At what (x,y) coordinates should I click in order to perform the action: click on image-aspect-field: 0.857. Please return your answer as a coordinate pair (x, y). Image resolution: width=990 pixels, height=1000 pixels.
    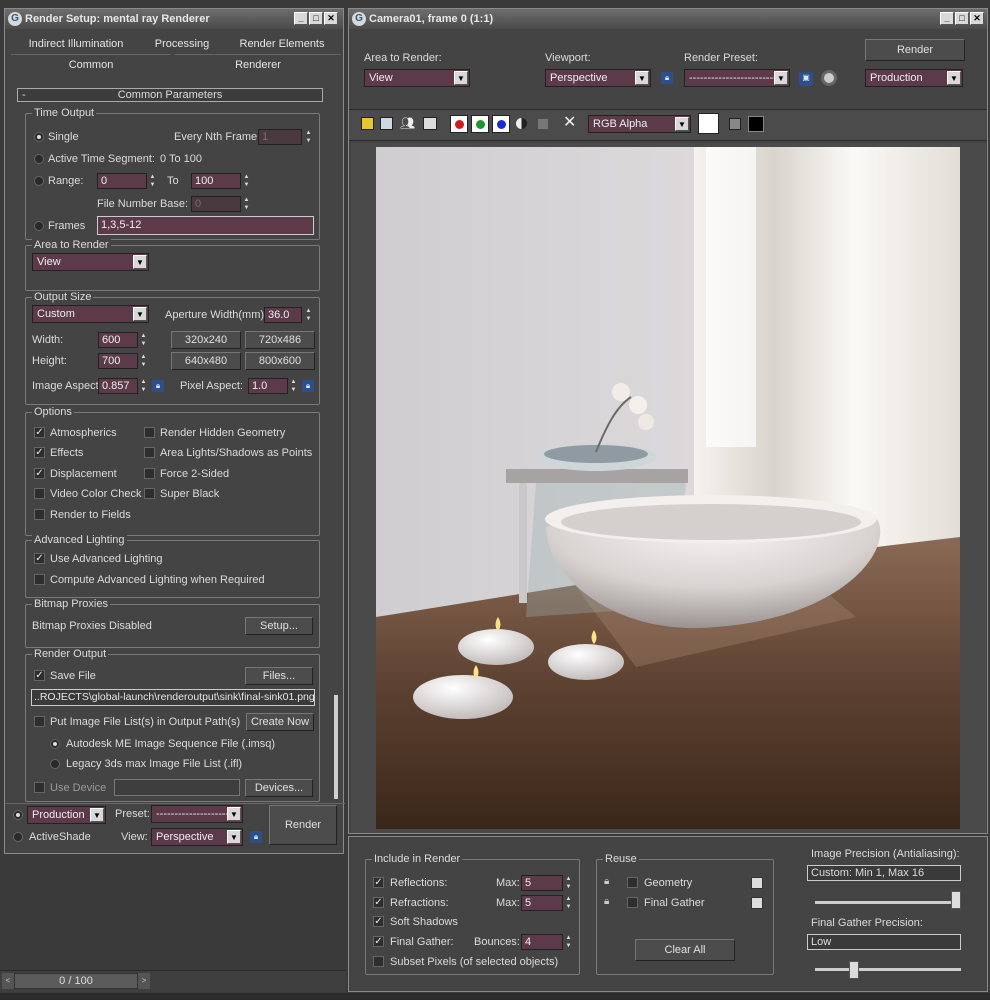
    Looking at the image, I should click on (118, 386).